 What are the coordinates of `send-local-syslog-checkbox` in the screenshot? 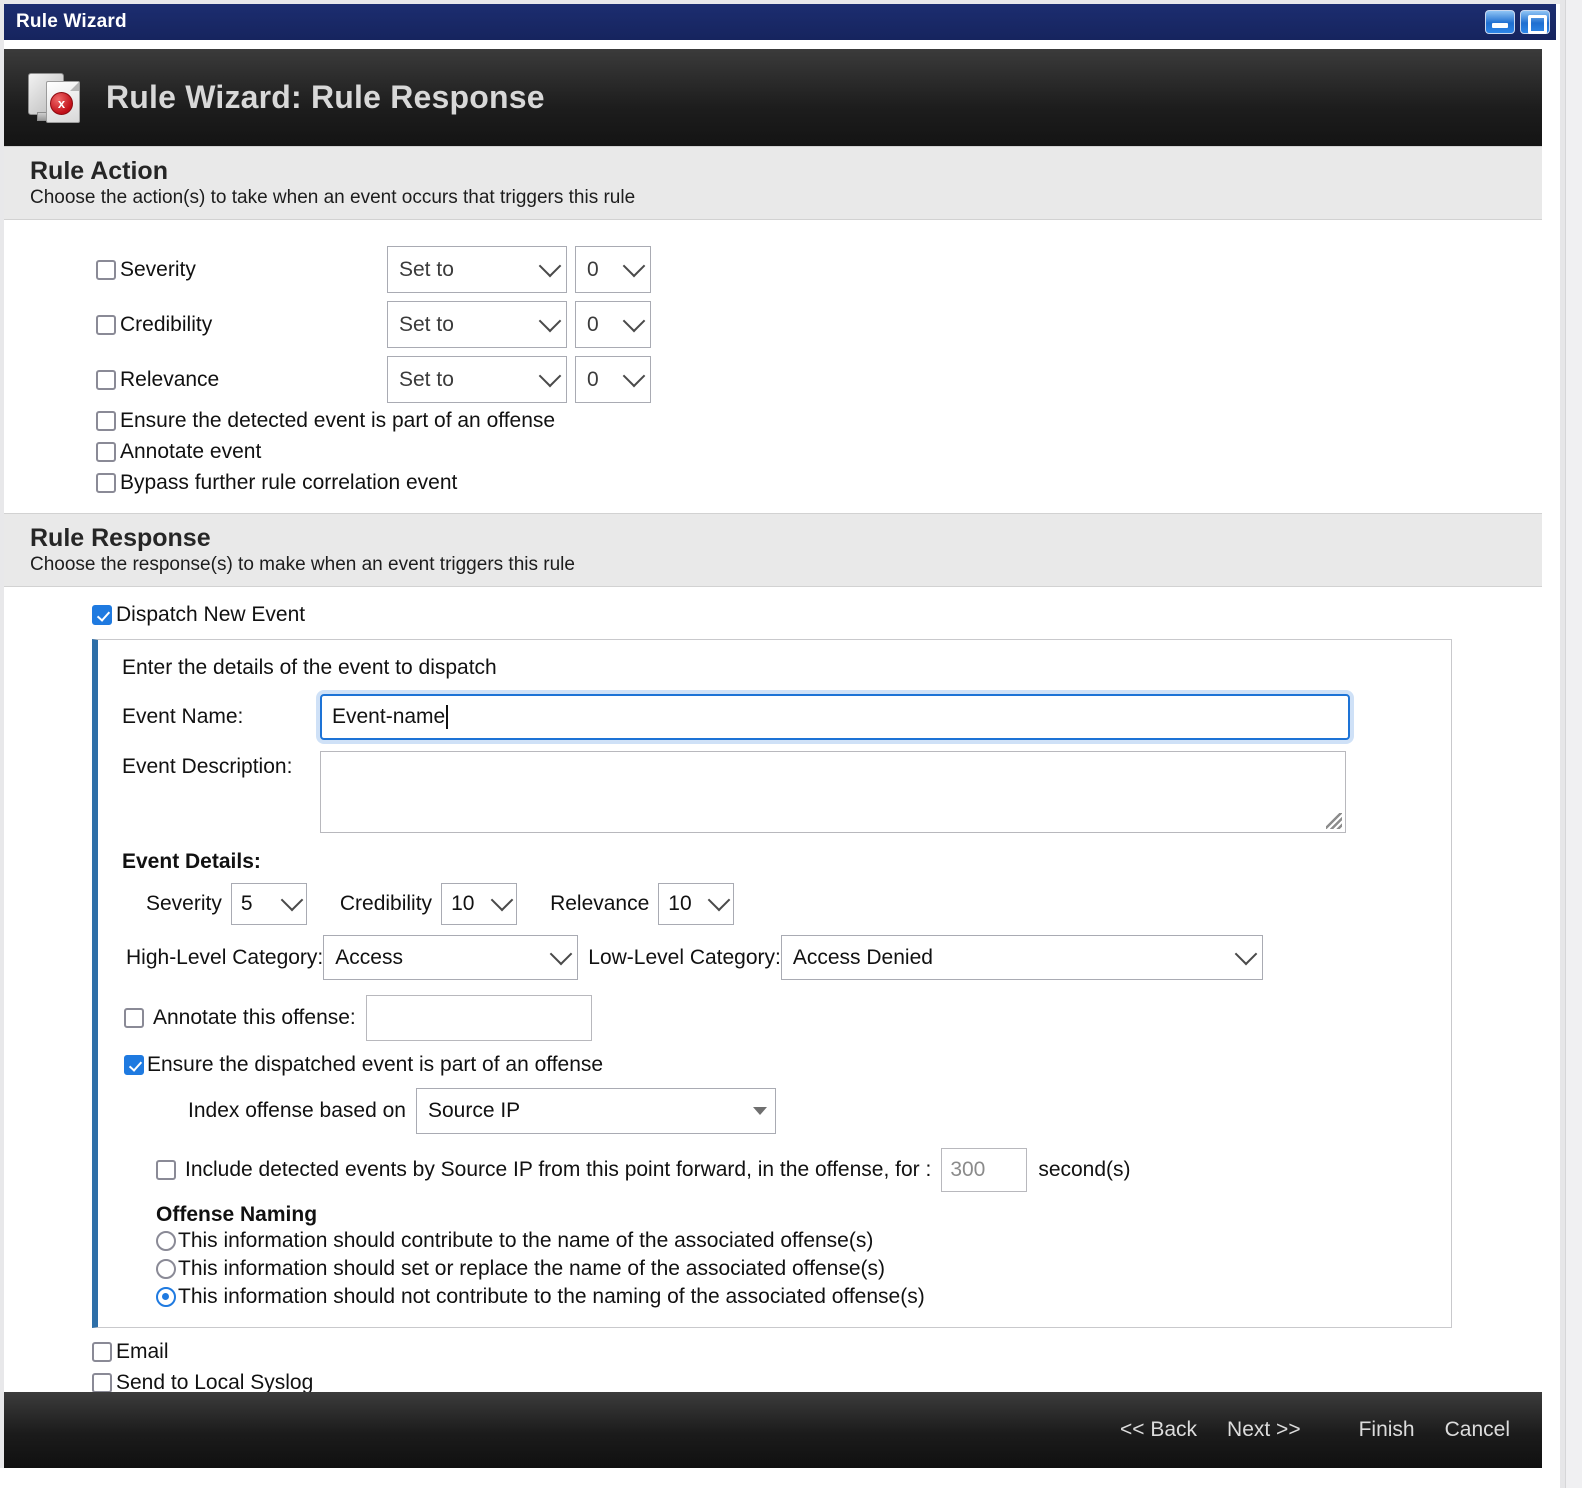 It's located at (102, 1382).